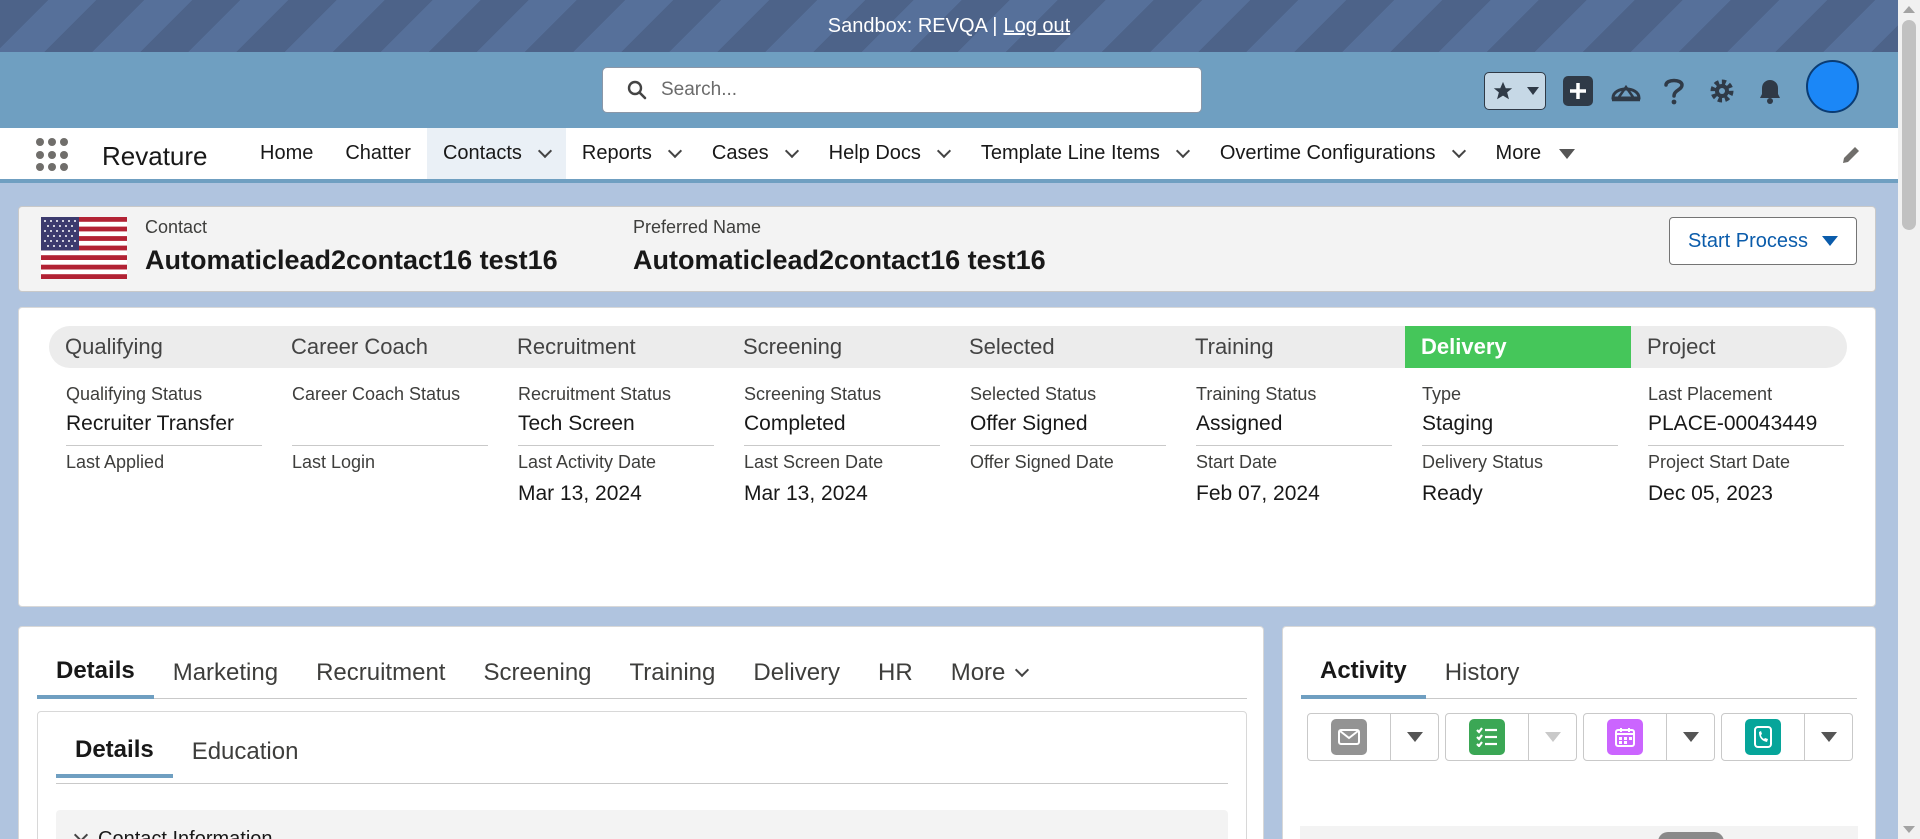 The image size is (1920, 839). What do you see at coordinates (1625, 737) in the screenshot?
I see `event-action-button` at bounding box center [1625, 737].